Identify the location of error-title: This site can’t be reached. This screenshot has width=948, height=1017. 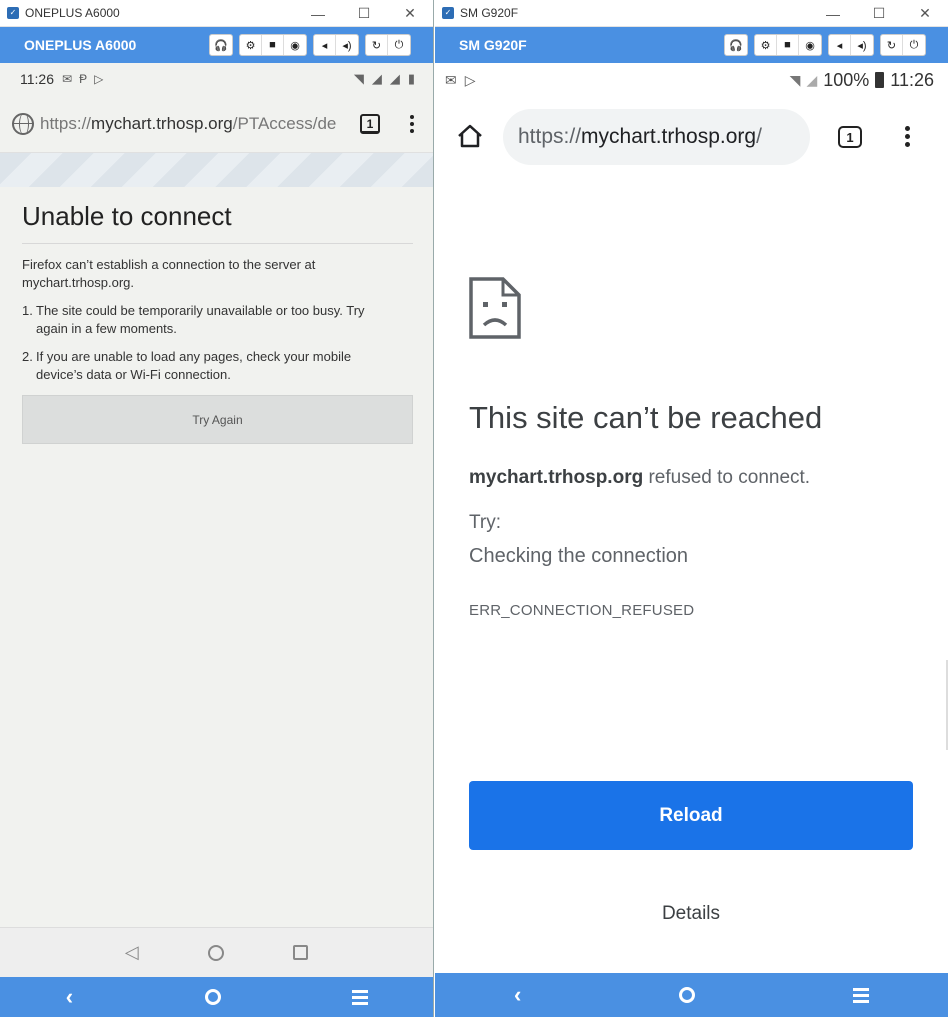
(646, 417).